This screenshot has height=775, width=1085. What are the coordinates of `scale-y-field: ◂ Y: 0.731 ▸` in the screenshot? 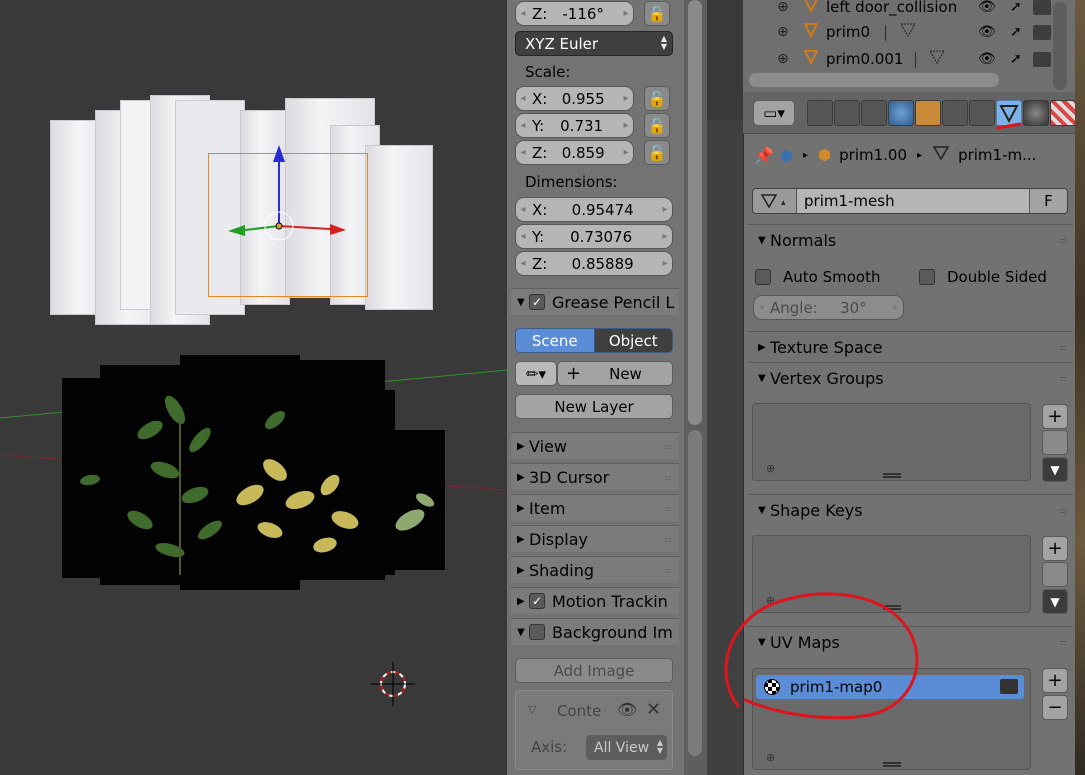 It's located at (574, 125).